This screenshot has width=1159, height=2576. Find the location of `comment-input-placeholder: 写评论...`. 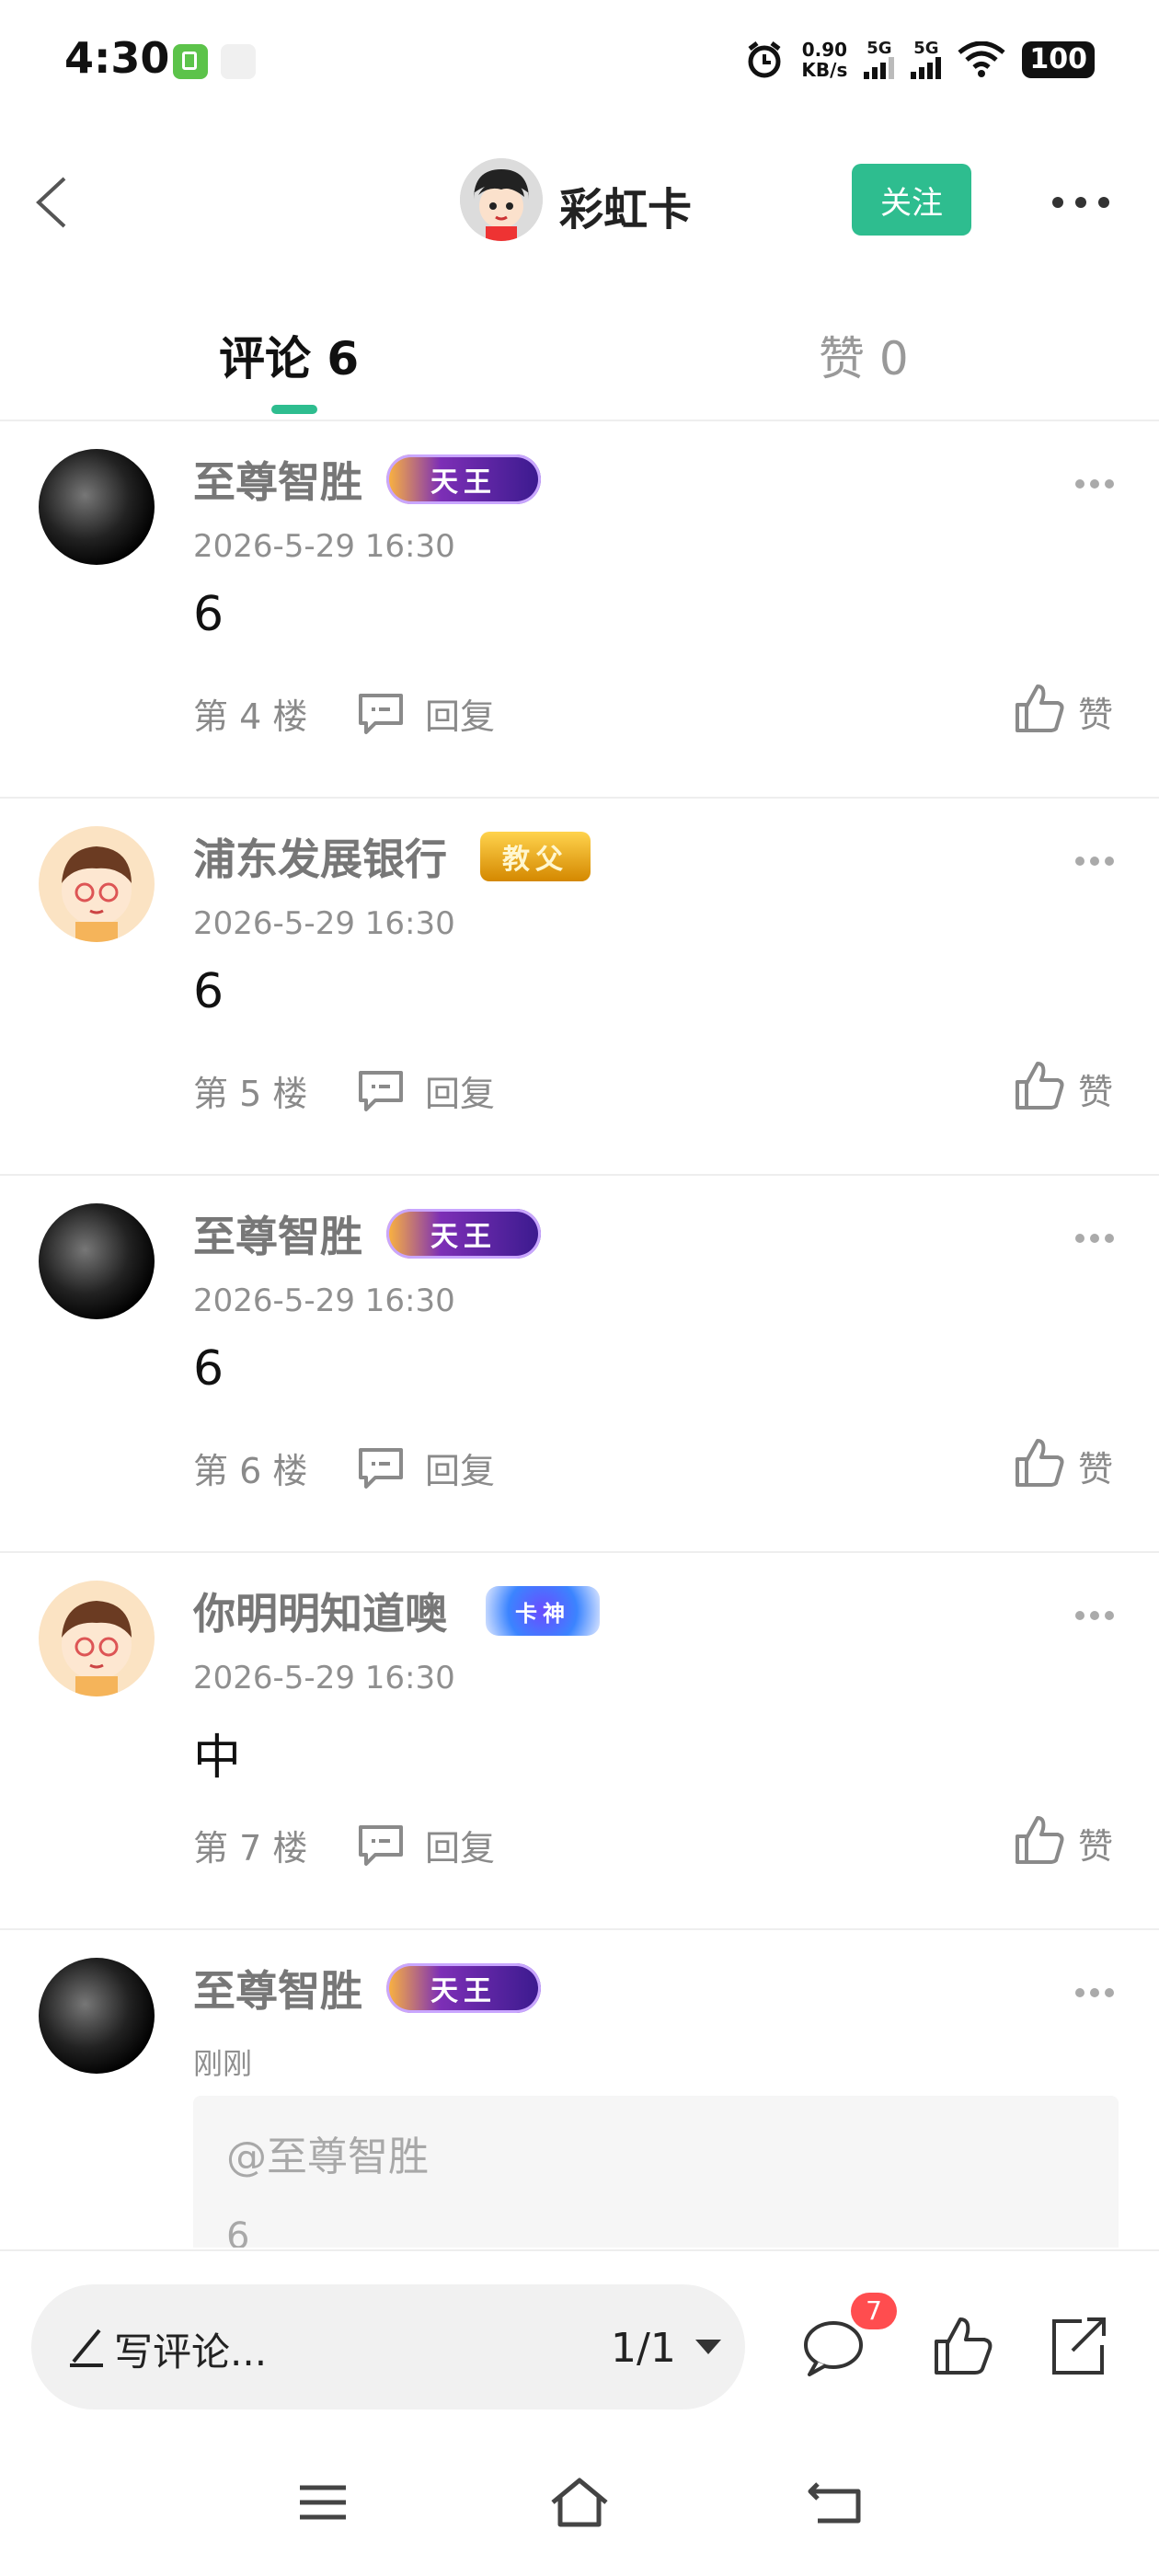

comment-input-placeholder: 写评论... is located at coordinates (191, 2352).